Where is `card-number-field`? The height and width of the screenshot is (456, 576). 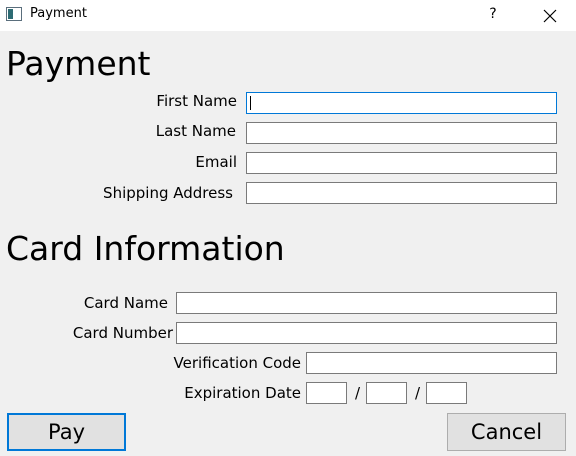
card-number-field is located at coordinates (366, 333).